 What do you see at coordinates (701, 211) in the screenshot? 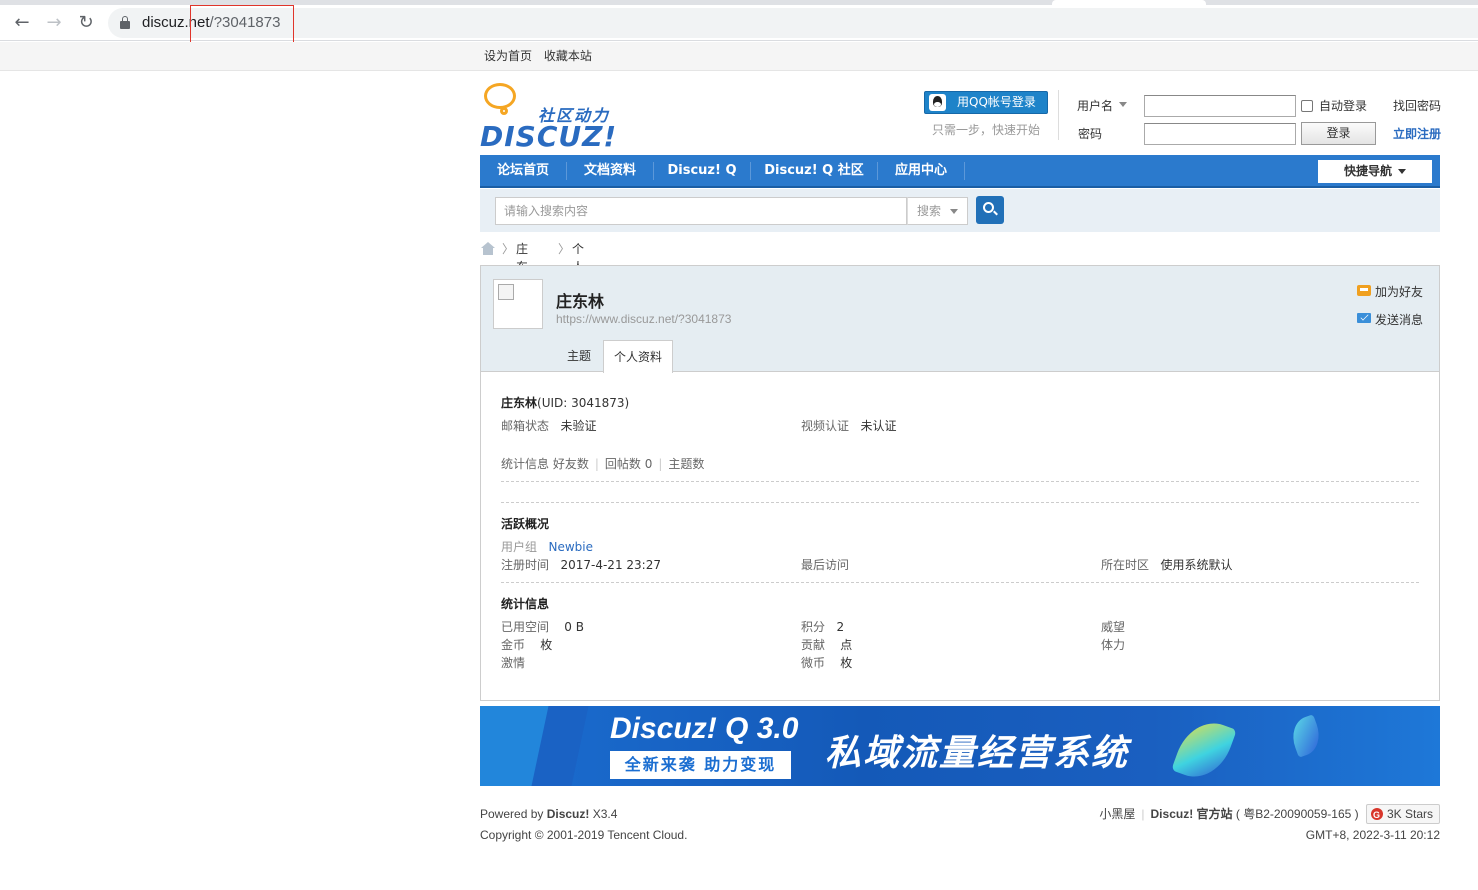
I see `search-input: 请输入搜索内容` at bounding box center [701, 211].